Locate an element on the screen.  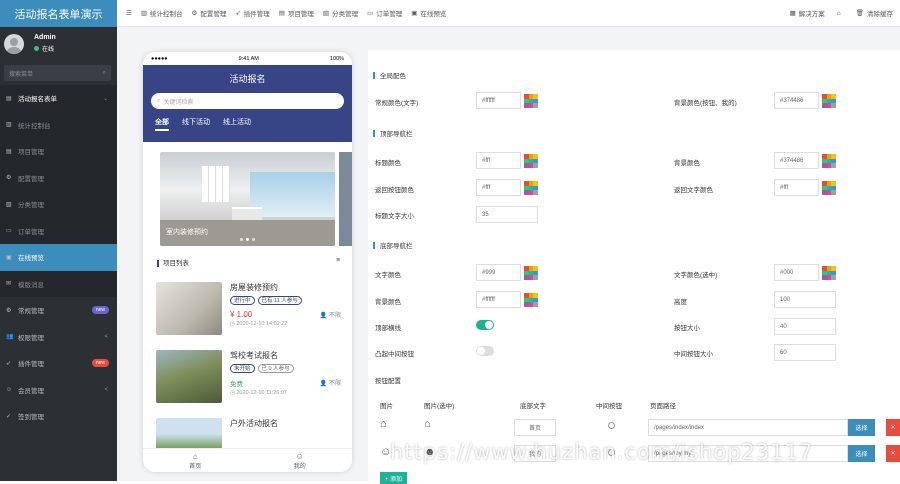
grid-icon: ▦ is located at coordinates (792, 13).